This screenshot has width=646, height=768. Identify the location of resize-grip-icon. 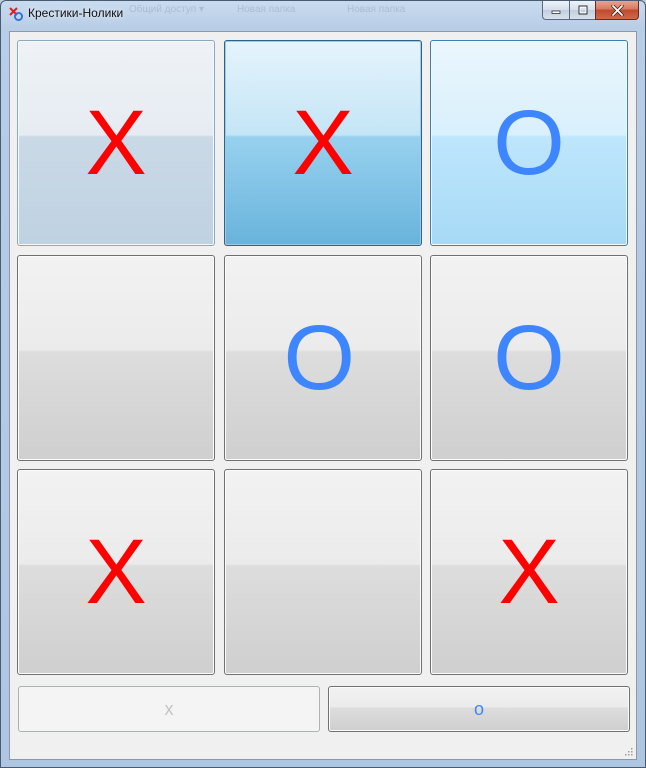
(628, 751).